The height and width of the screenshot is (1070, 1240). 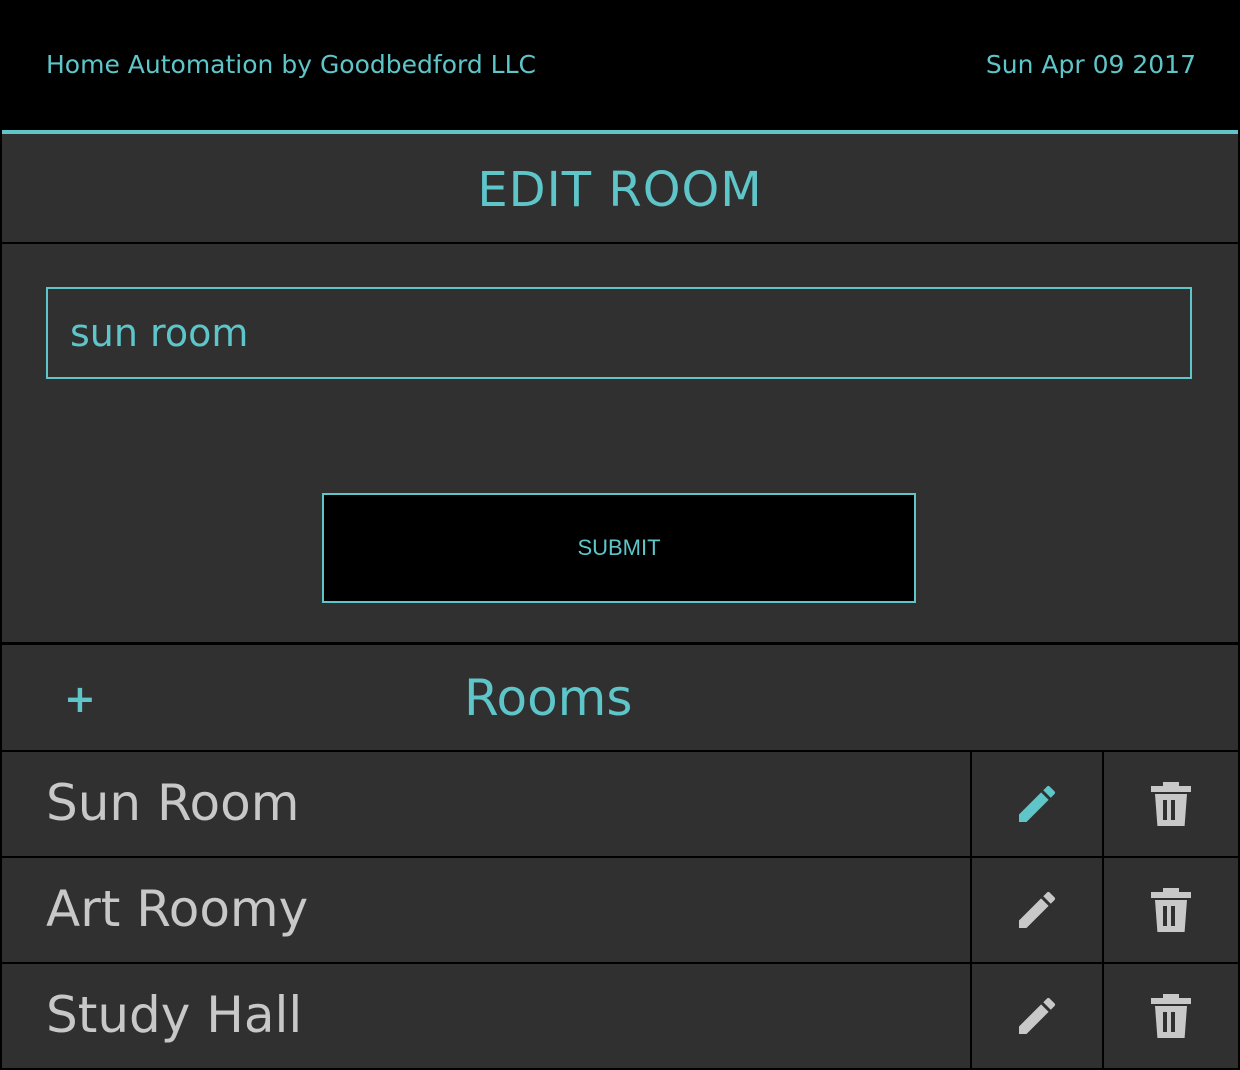 I want to click on rooms-header: + Rooms, so click(x=620, y=697).